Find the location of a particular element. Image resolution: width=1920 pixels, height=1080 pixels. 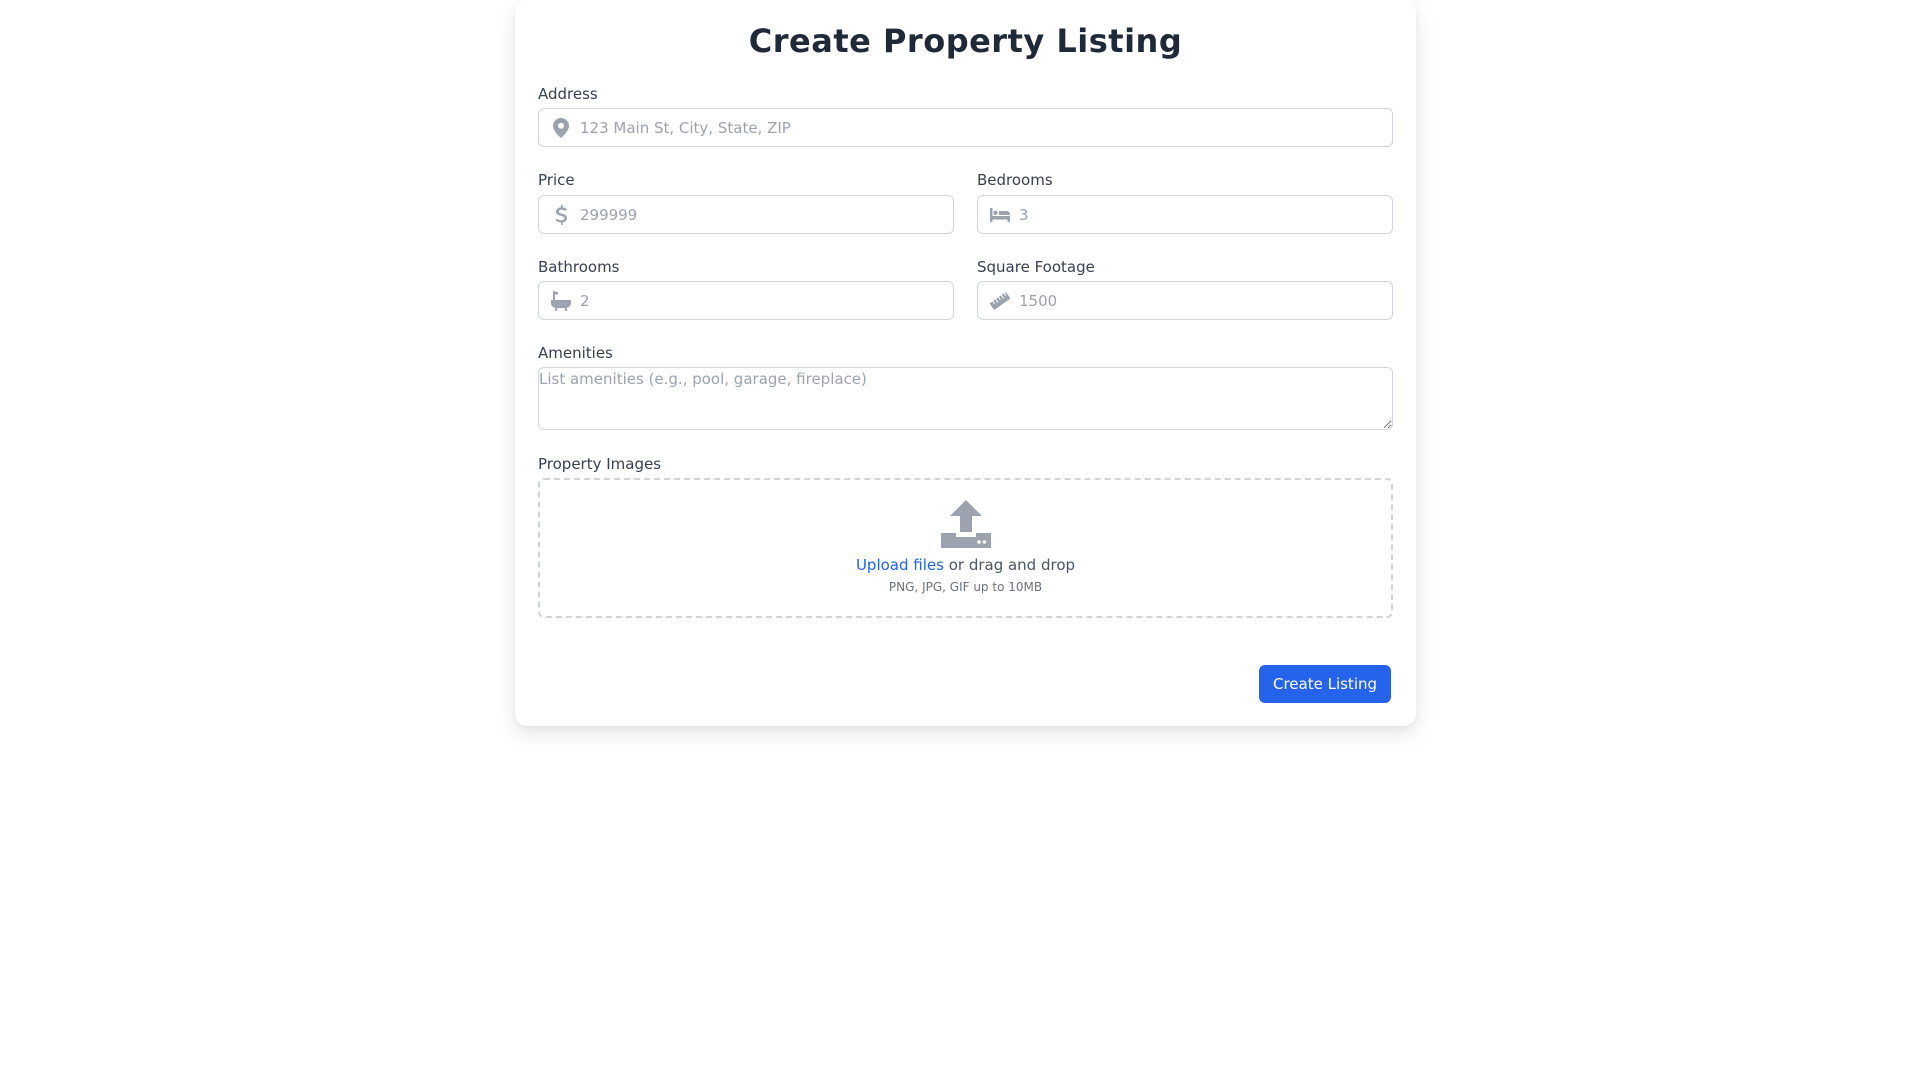

property-images-label: Property Images is located at coordinates (600, 464).